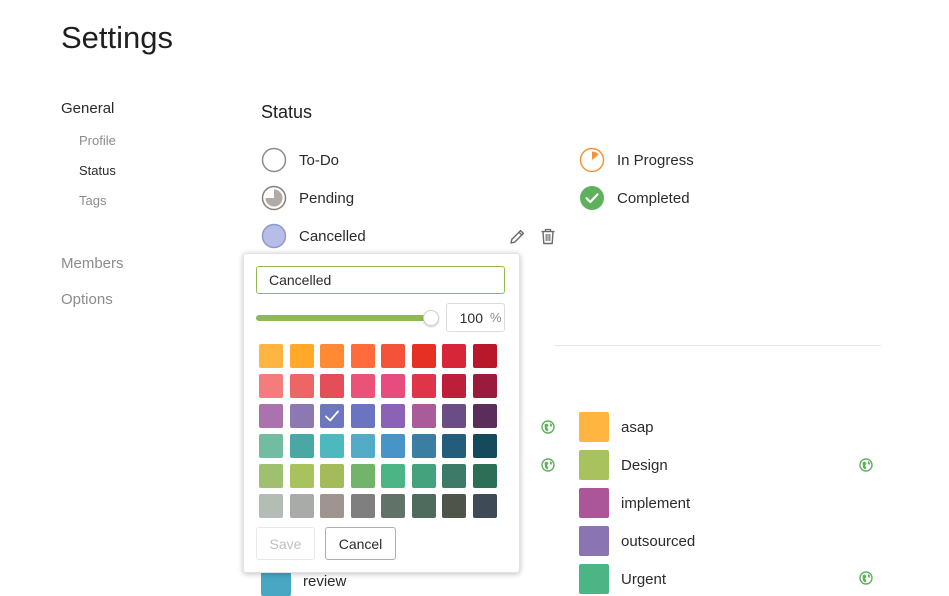  Describe the element at coordinates (431, 318) in the screenshot. I see `opacity-slider-thumb` at that location.